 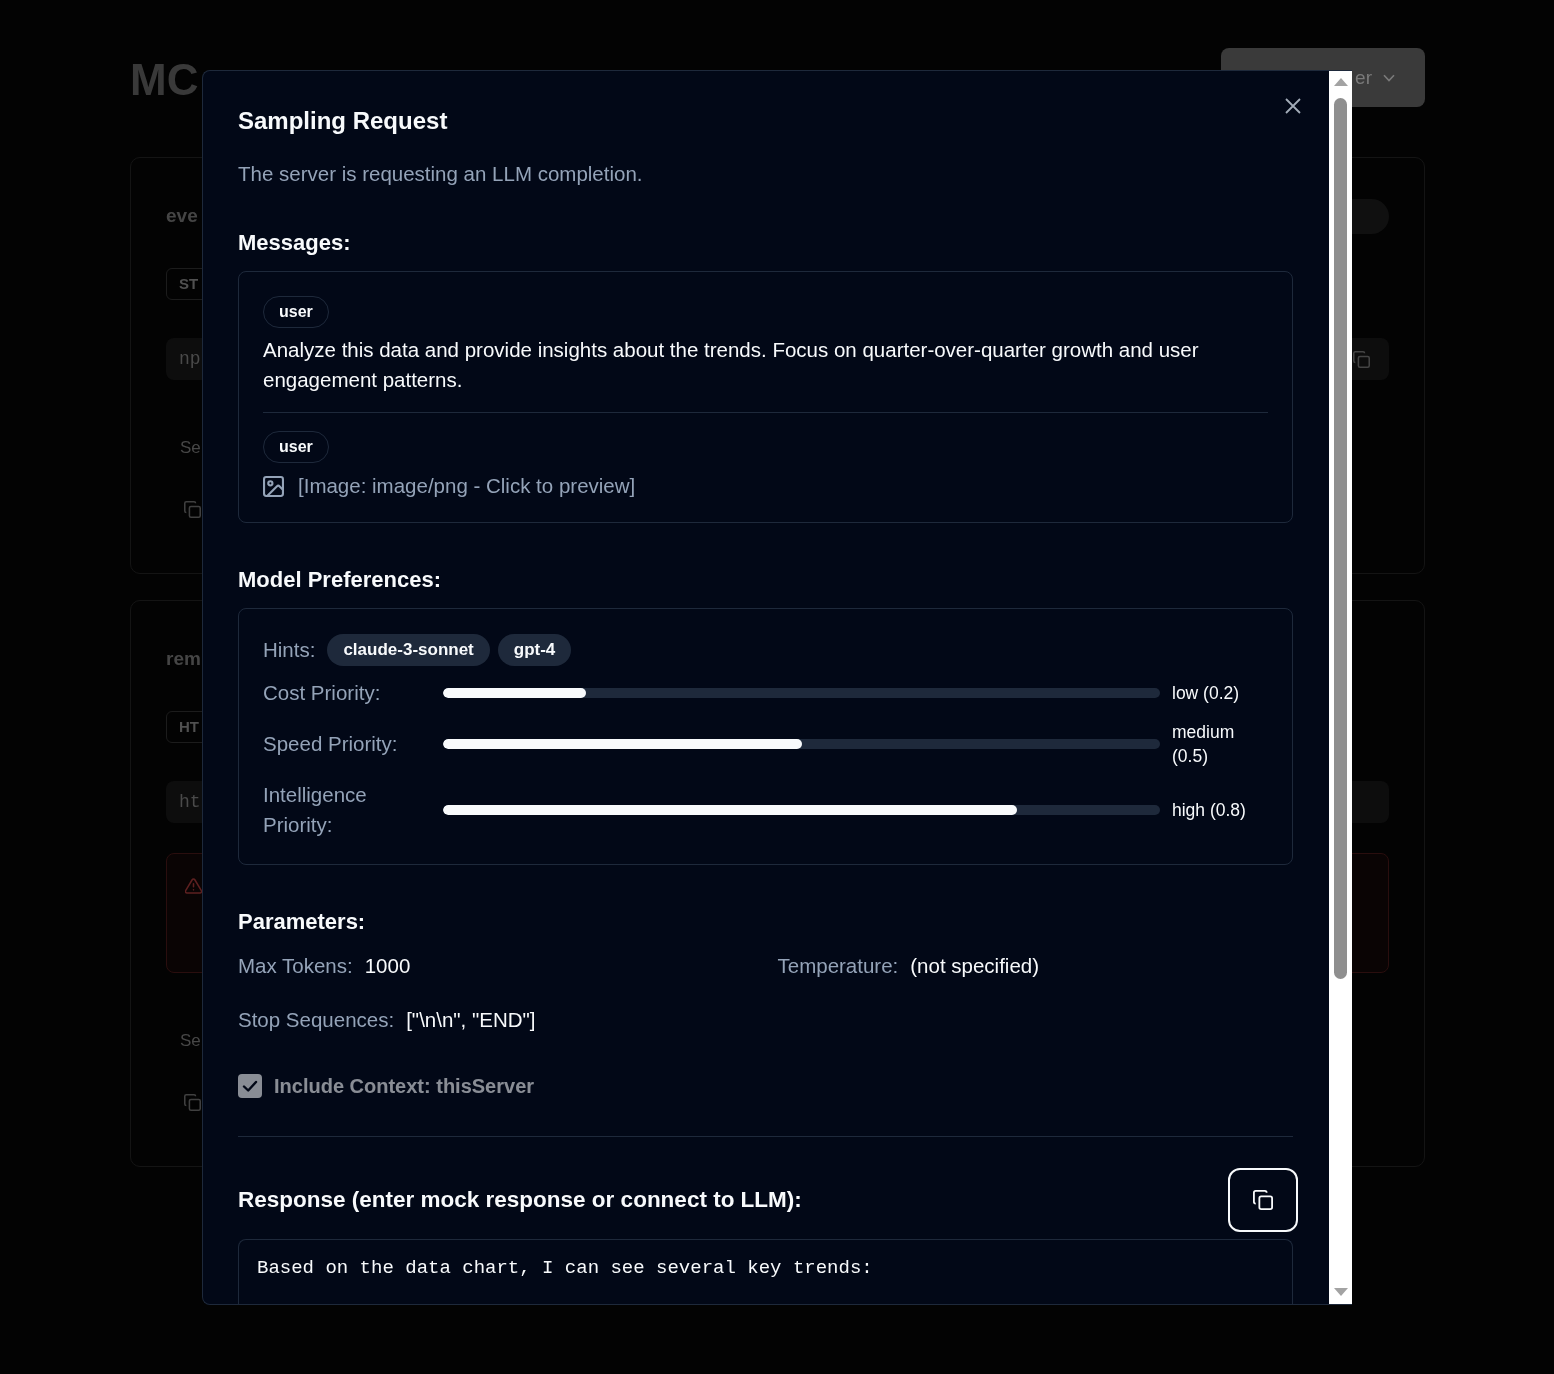 I want to click on message-text: Analyze this data and provide insights about the trends. Focus on quarter-over-quarter growth and user engagement patterns., so click(x=731, y=365).